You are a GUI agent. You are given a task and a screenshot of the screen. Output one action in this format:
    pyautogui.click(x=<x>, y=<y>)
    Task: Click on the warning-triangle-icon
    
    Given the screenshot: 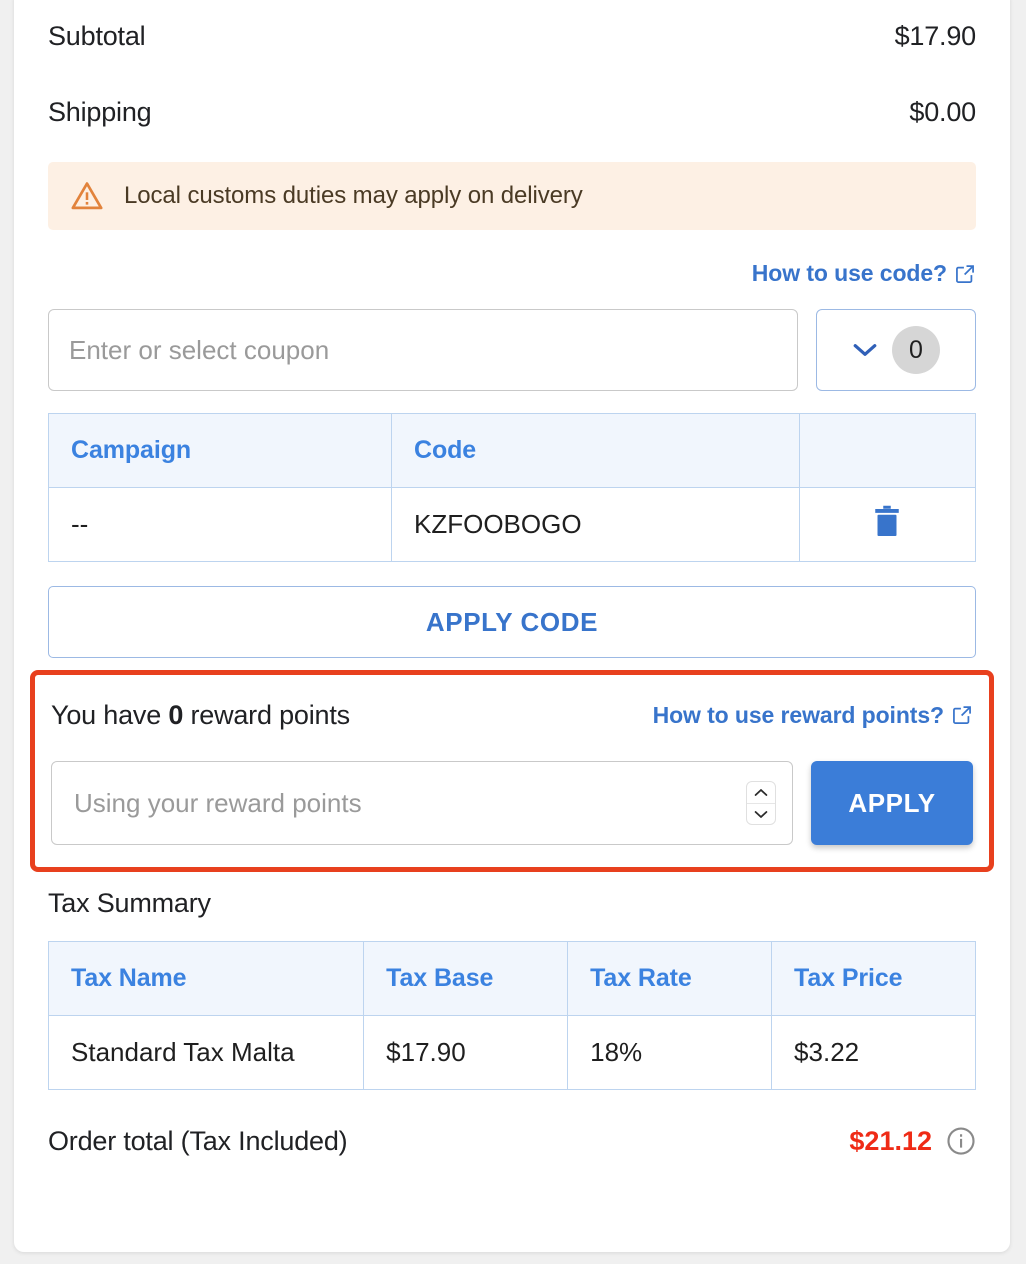 What is the action you would take?
    pyautogui.click(x=87, y=196)
    